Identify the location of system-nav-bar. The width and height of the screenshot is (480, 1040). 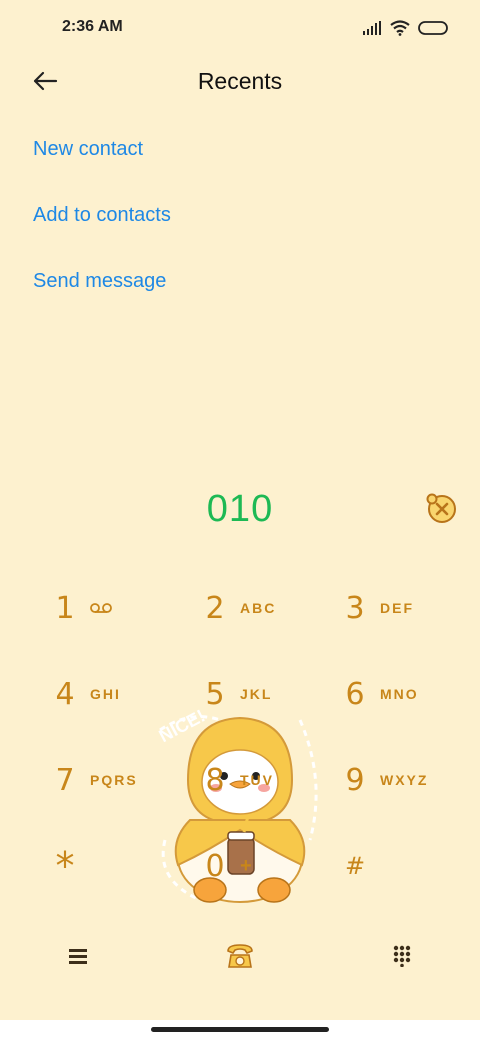
(240, 1030).